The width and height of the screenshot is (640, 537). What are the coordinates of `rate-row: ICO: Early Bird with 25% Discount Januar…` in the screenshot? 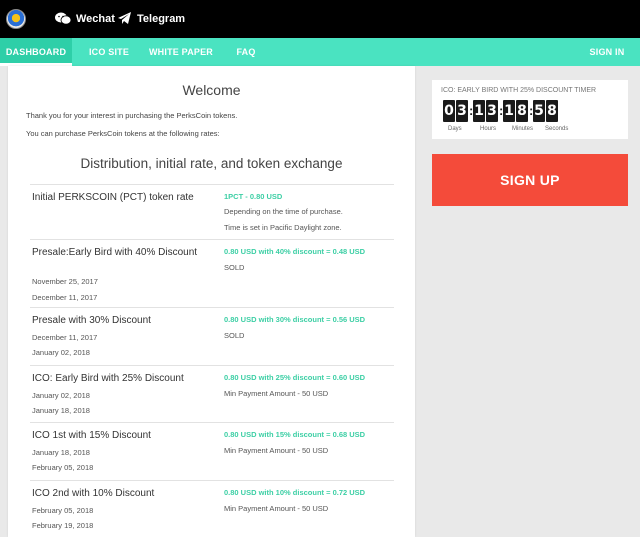 It's located at (212, 393).